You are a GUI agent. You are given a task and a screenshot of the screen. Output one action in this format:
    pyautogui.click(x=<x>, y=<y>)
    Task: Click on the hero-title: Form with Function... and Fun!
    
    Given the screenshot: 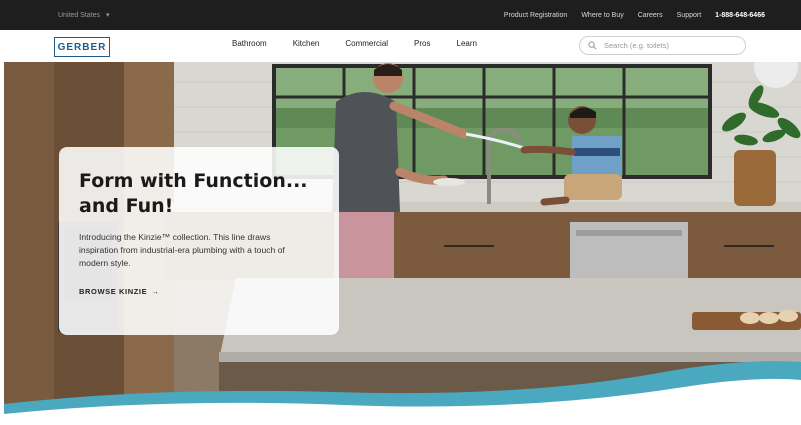 What is the action you would take?
    pyautogui.click(x=193, y=193)
    